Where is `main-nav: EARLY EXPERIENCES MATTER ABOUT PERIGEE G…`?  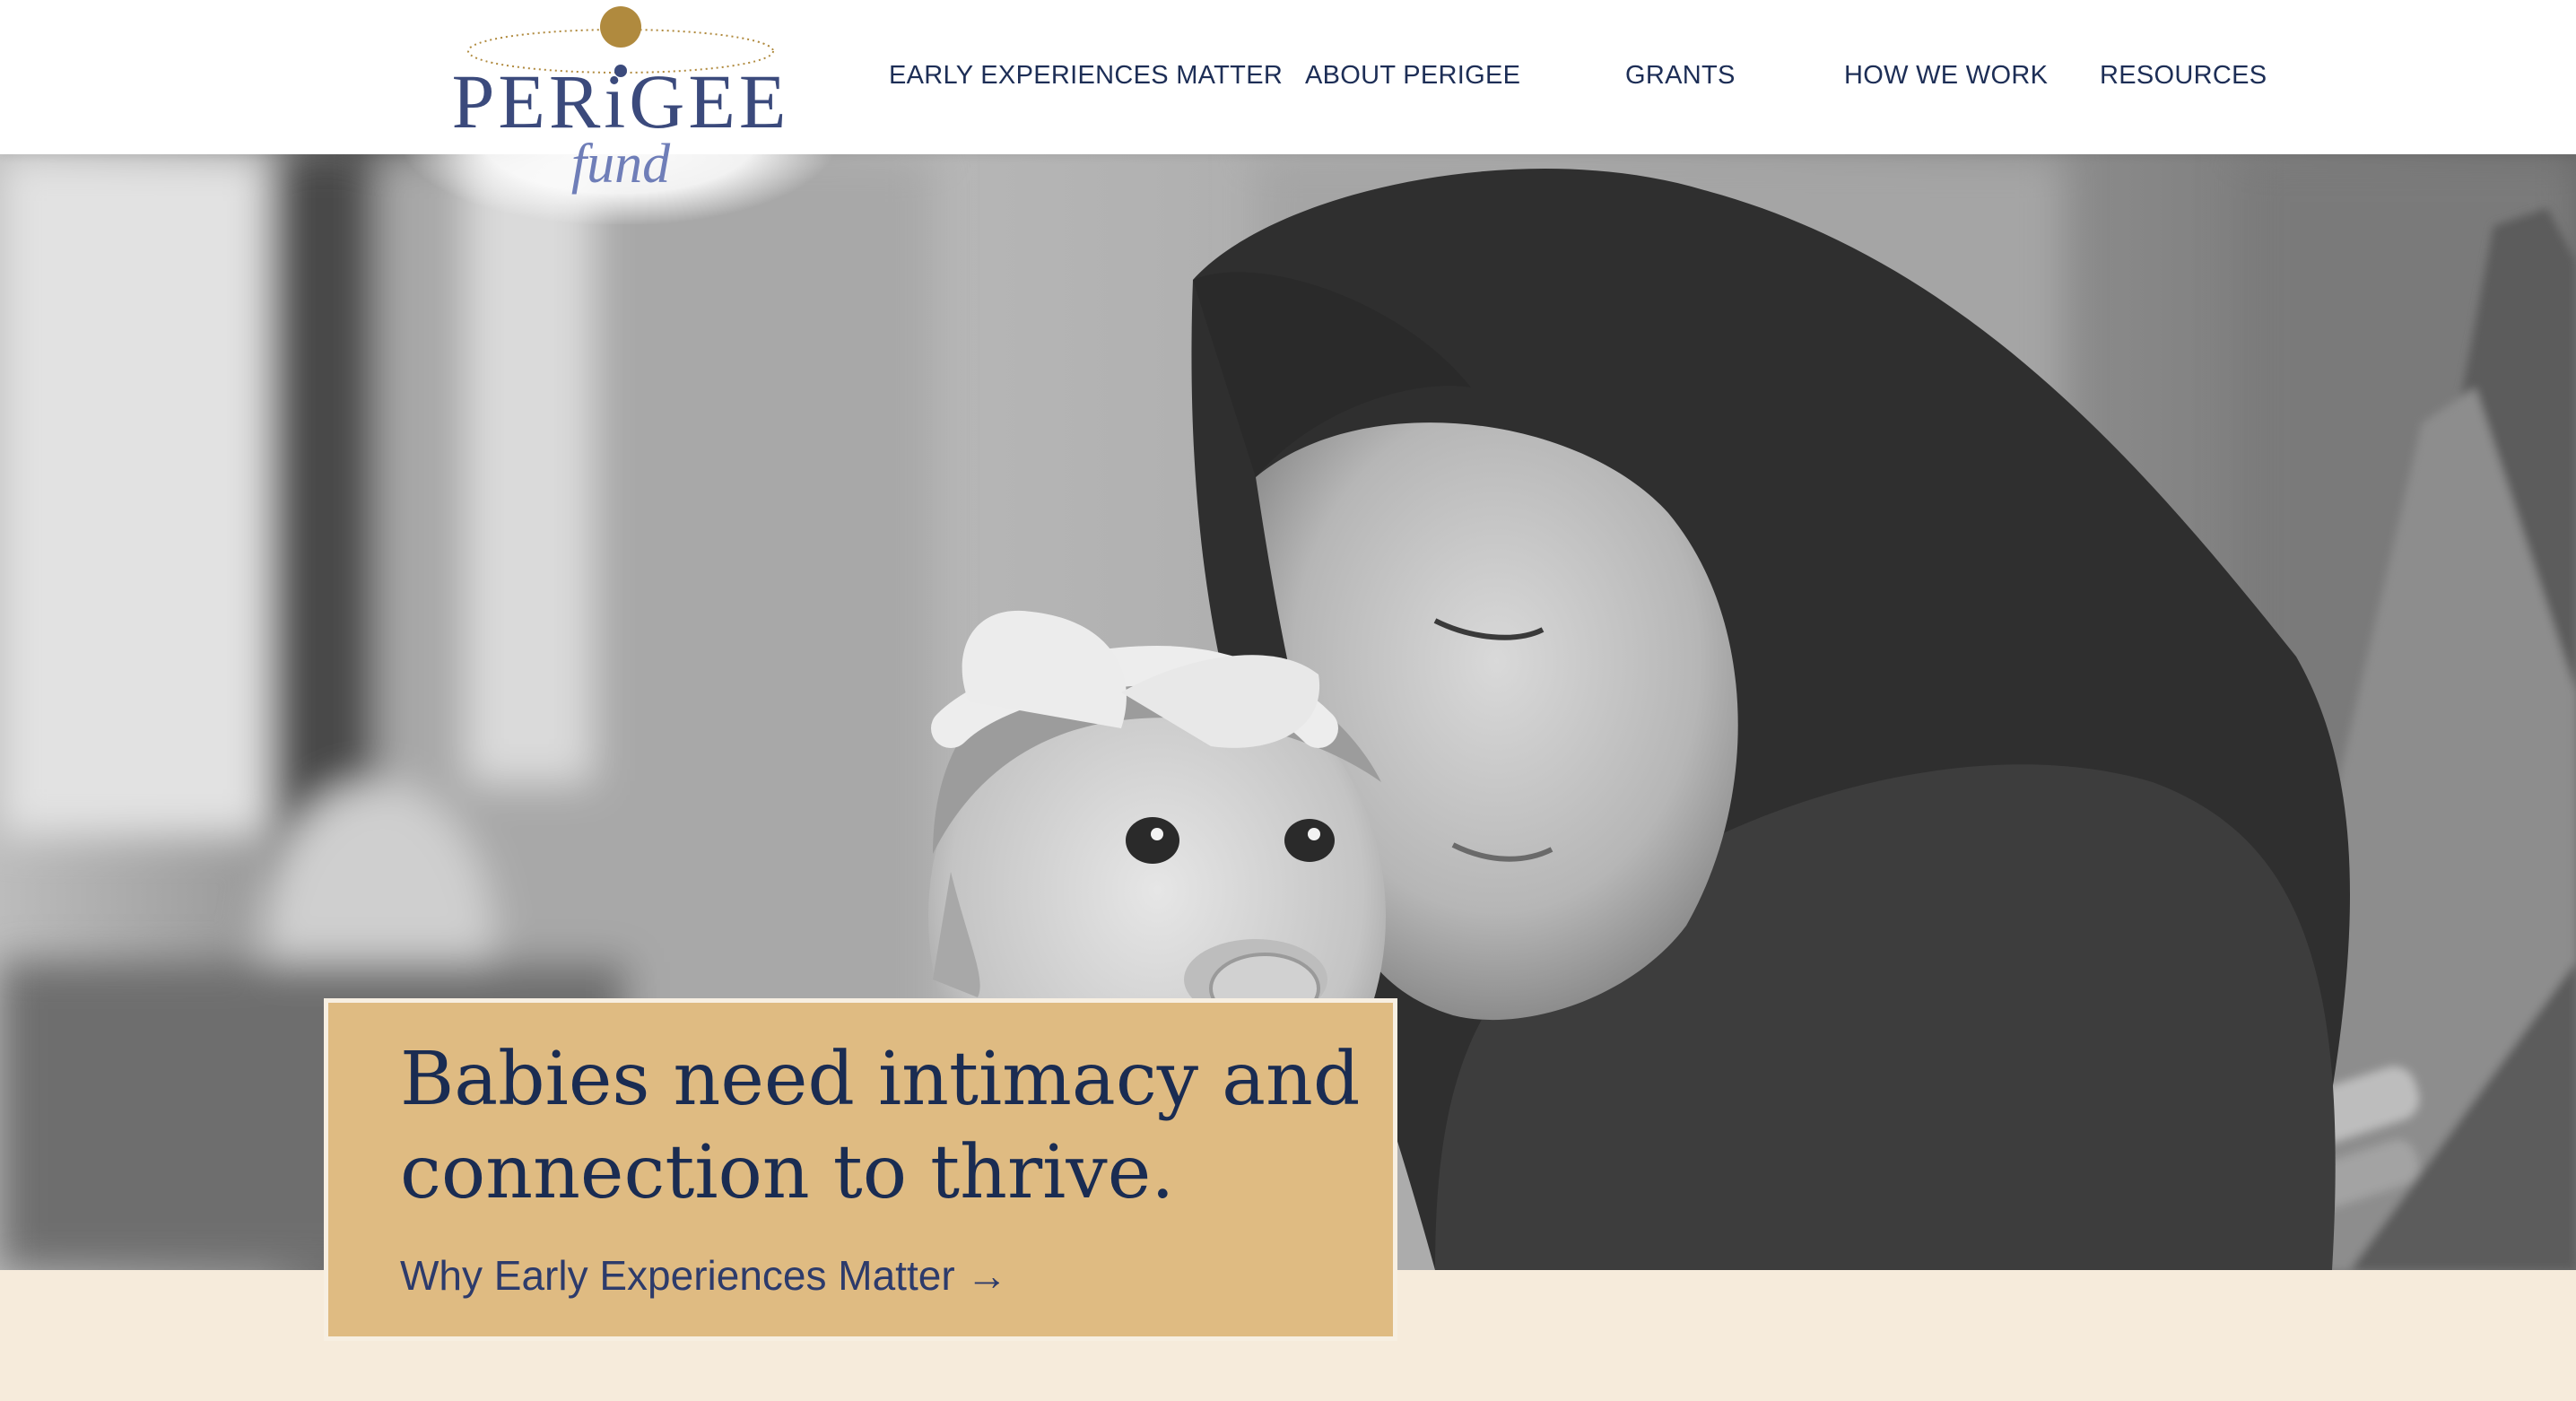
main-nav: EARLY EXPERIENCES MATTER ABOUT PERIGEE G… is located at coordinates (1288, 77).